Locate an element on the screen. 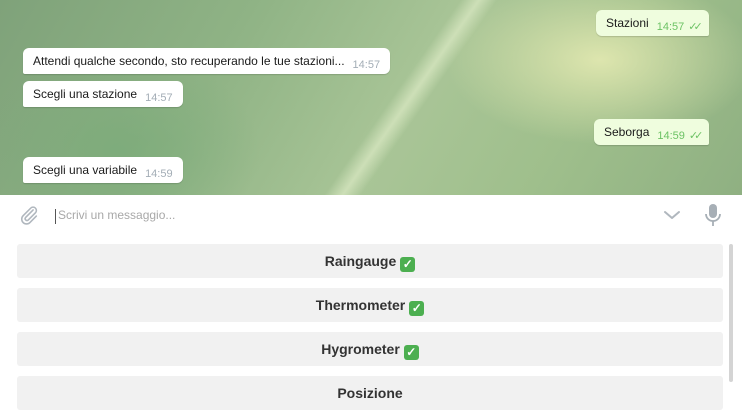 The height and width of the screenshot is (410, 742). keyboard-button-label: Raingauge is located at coordinates (360, 261).